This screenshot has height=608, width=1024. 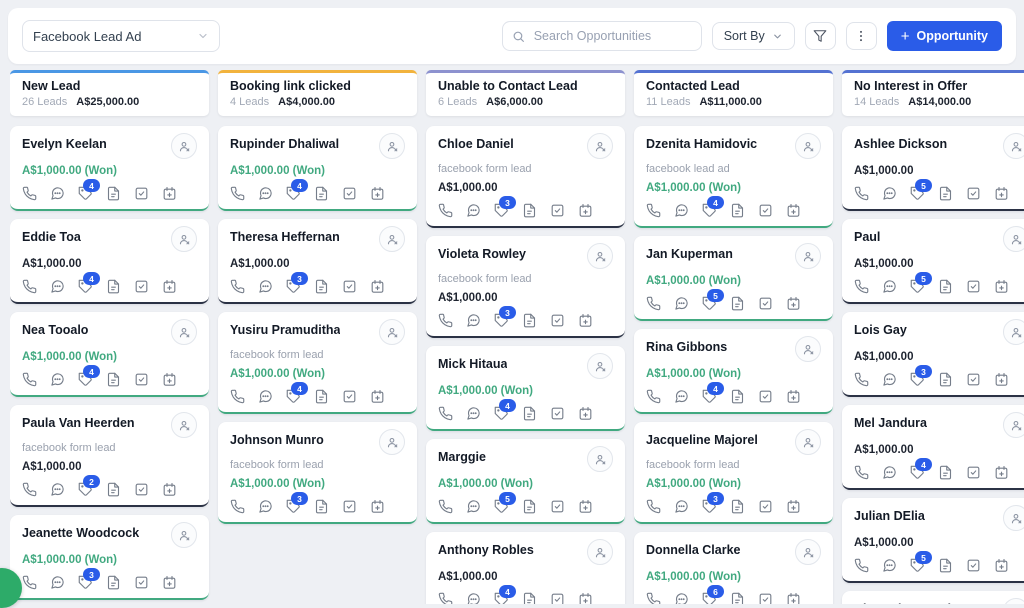 I want to click on opportunity-card: Evelyn Keelan A$1,000.00 (Won) 4, so click(x=109, y=168).